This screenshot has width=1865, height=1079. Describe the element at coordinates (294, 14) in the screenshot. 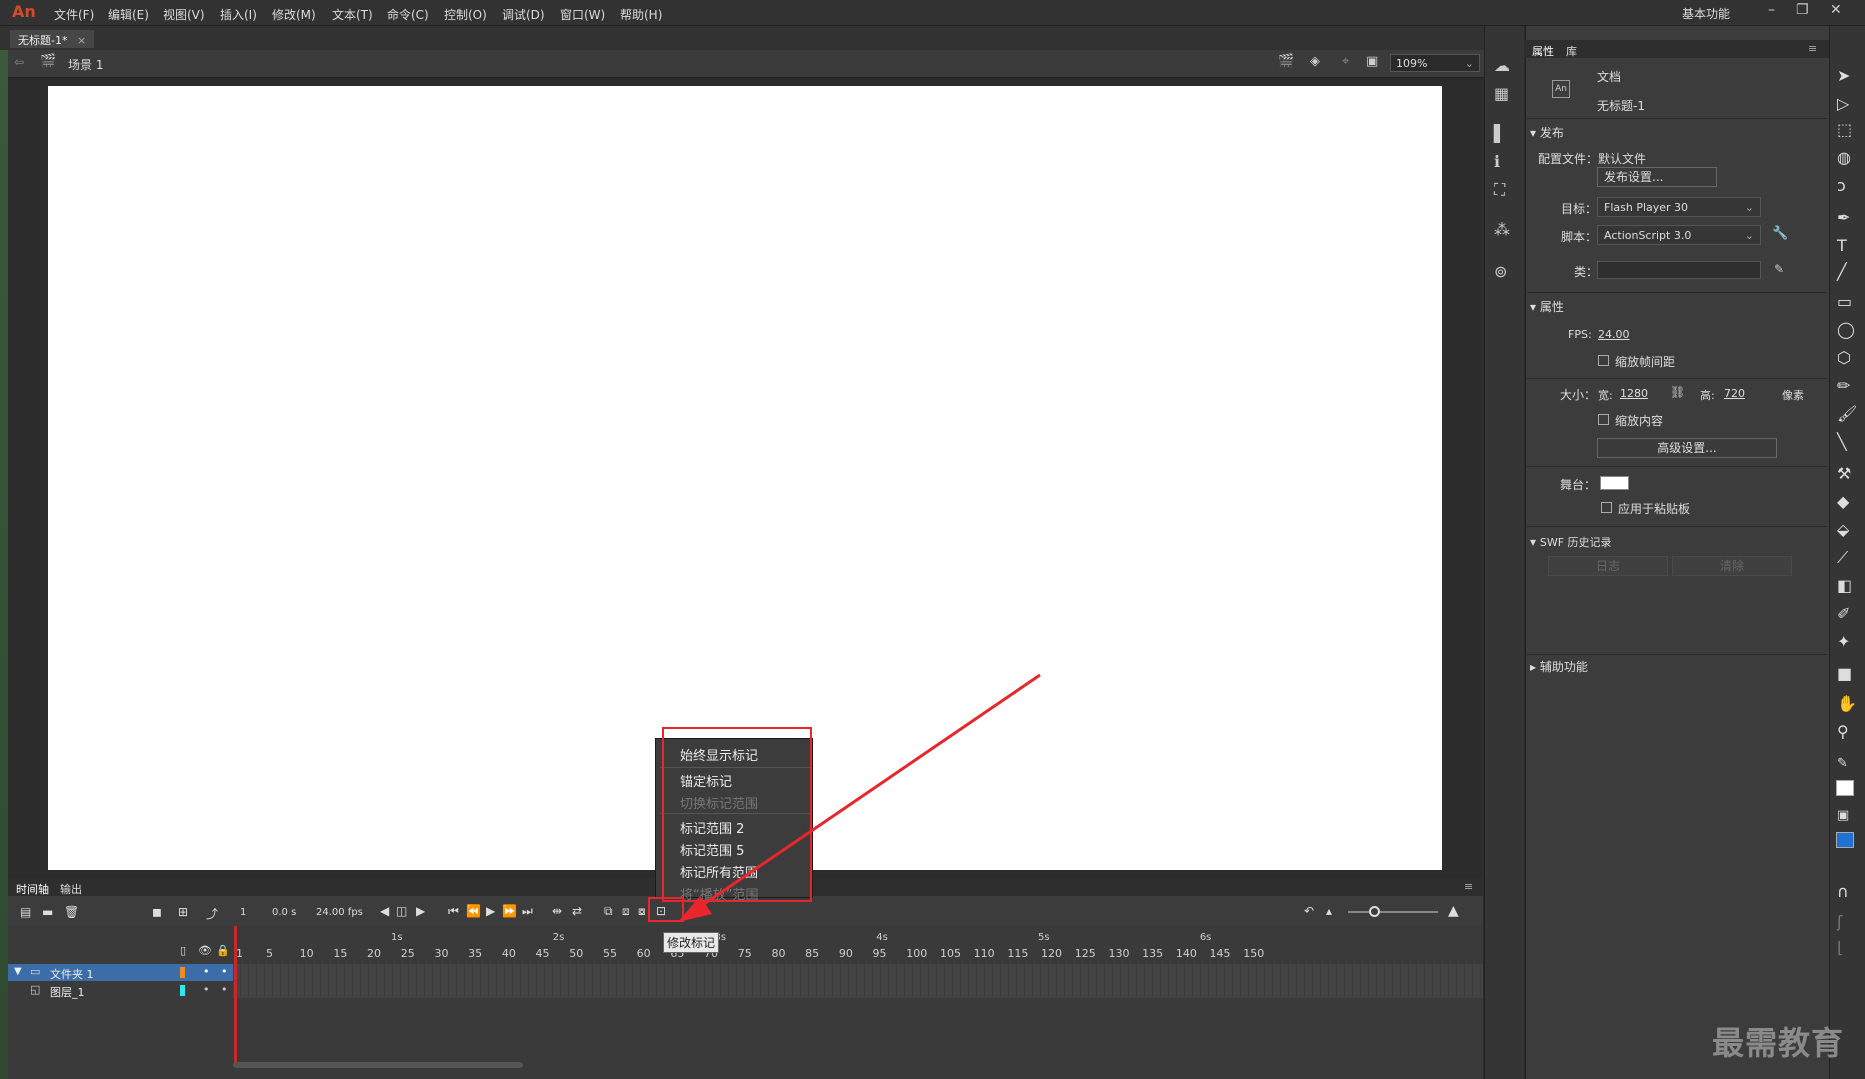

I see `menu-modify: 修改(M)` at that location.